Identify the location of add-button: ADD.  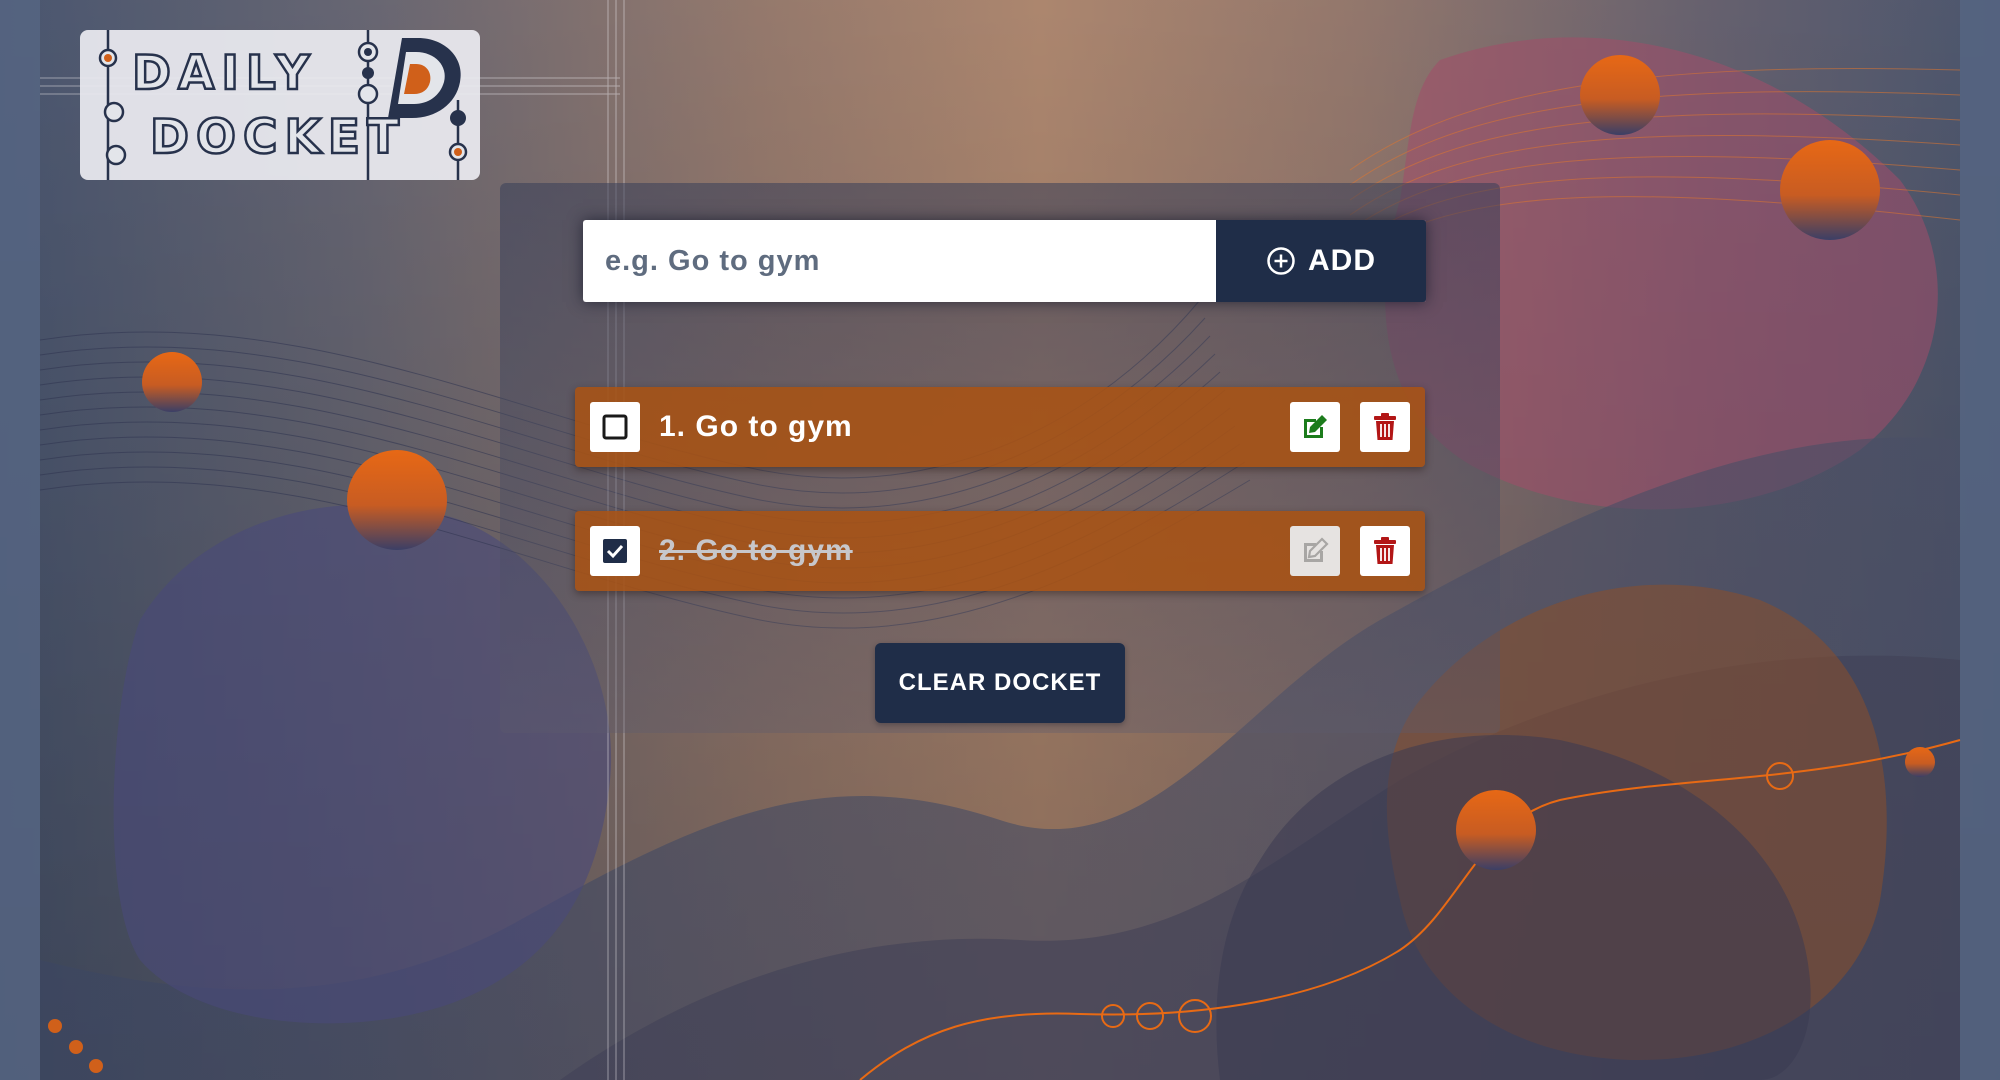
(1321, 261).